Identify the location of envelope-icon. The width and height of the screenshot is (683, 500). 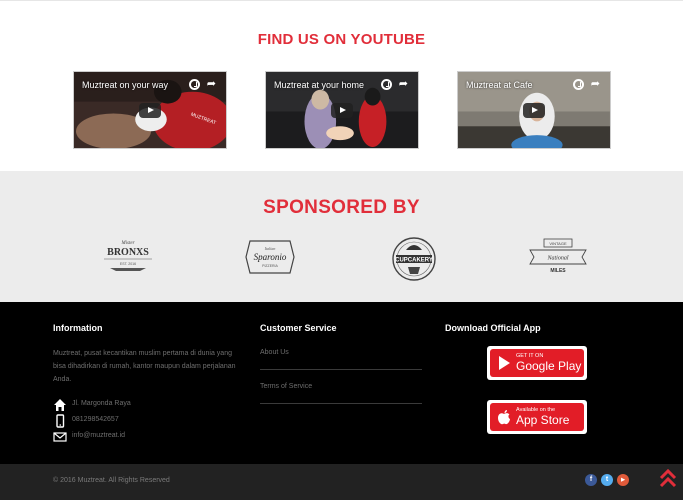
(60, 437).